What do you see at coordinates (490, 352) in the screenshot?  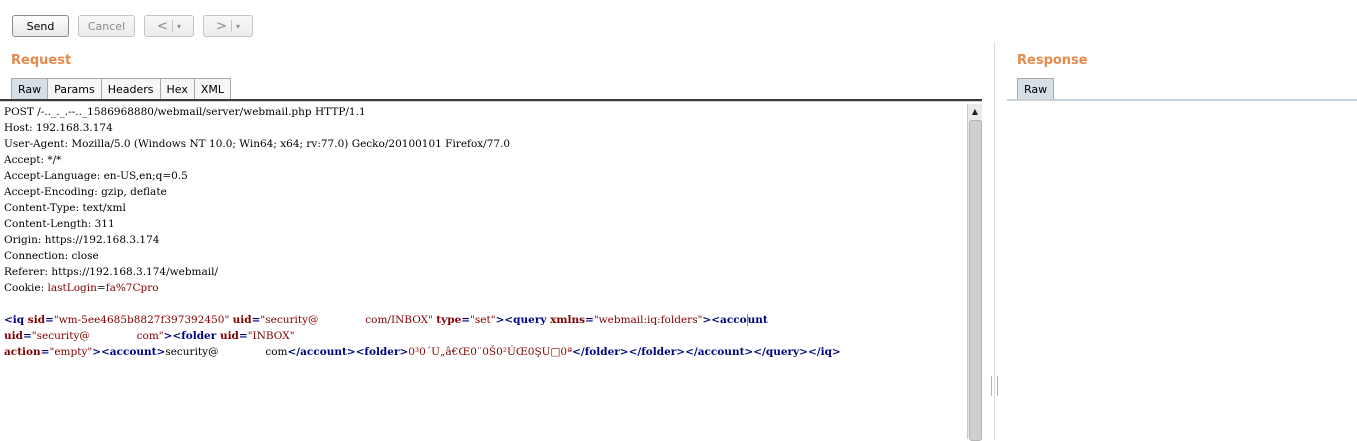 I see `xml-text: 0³0´U„â€Œ0¨0Š0²ÚŒ0ŞU□0ª` at bounding box center [490, 352].